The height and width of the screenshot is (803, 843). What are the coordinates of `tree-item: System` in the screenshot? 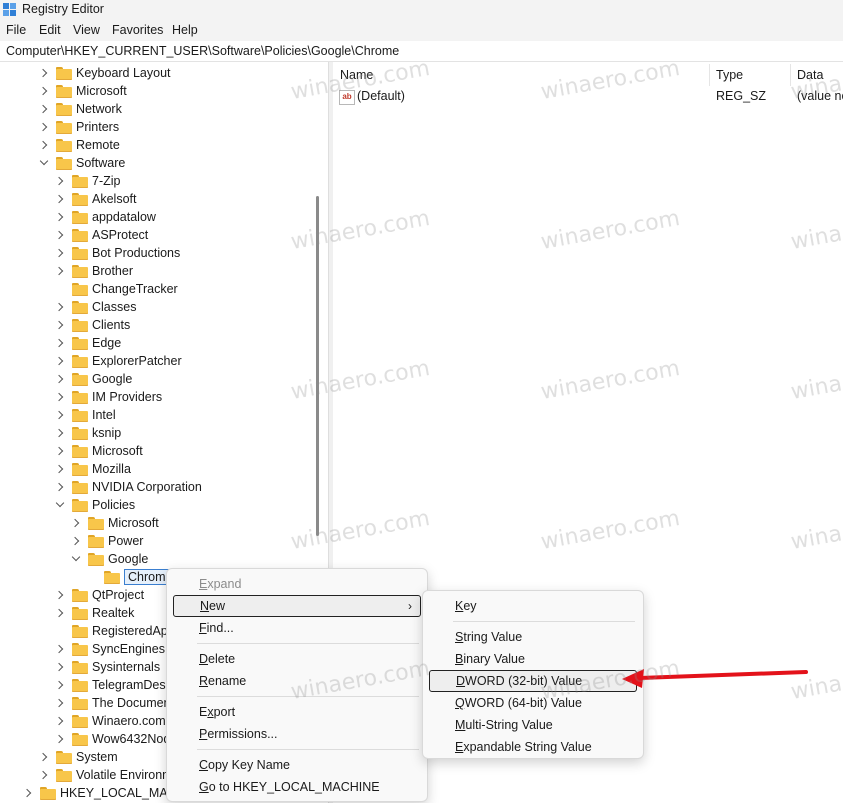 It's located at (78, 757).